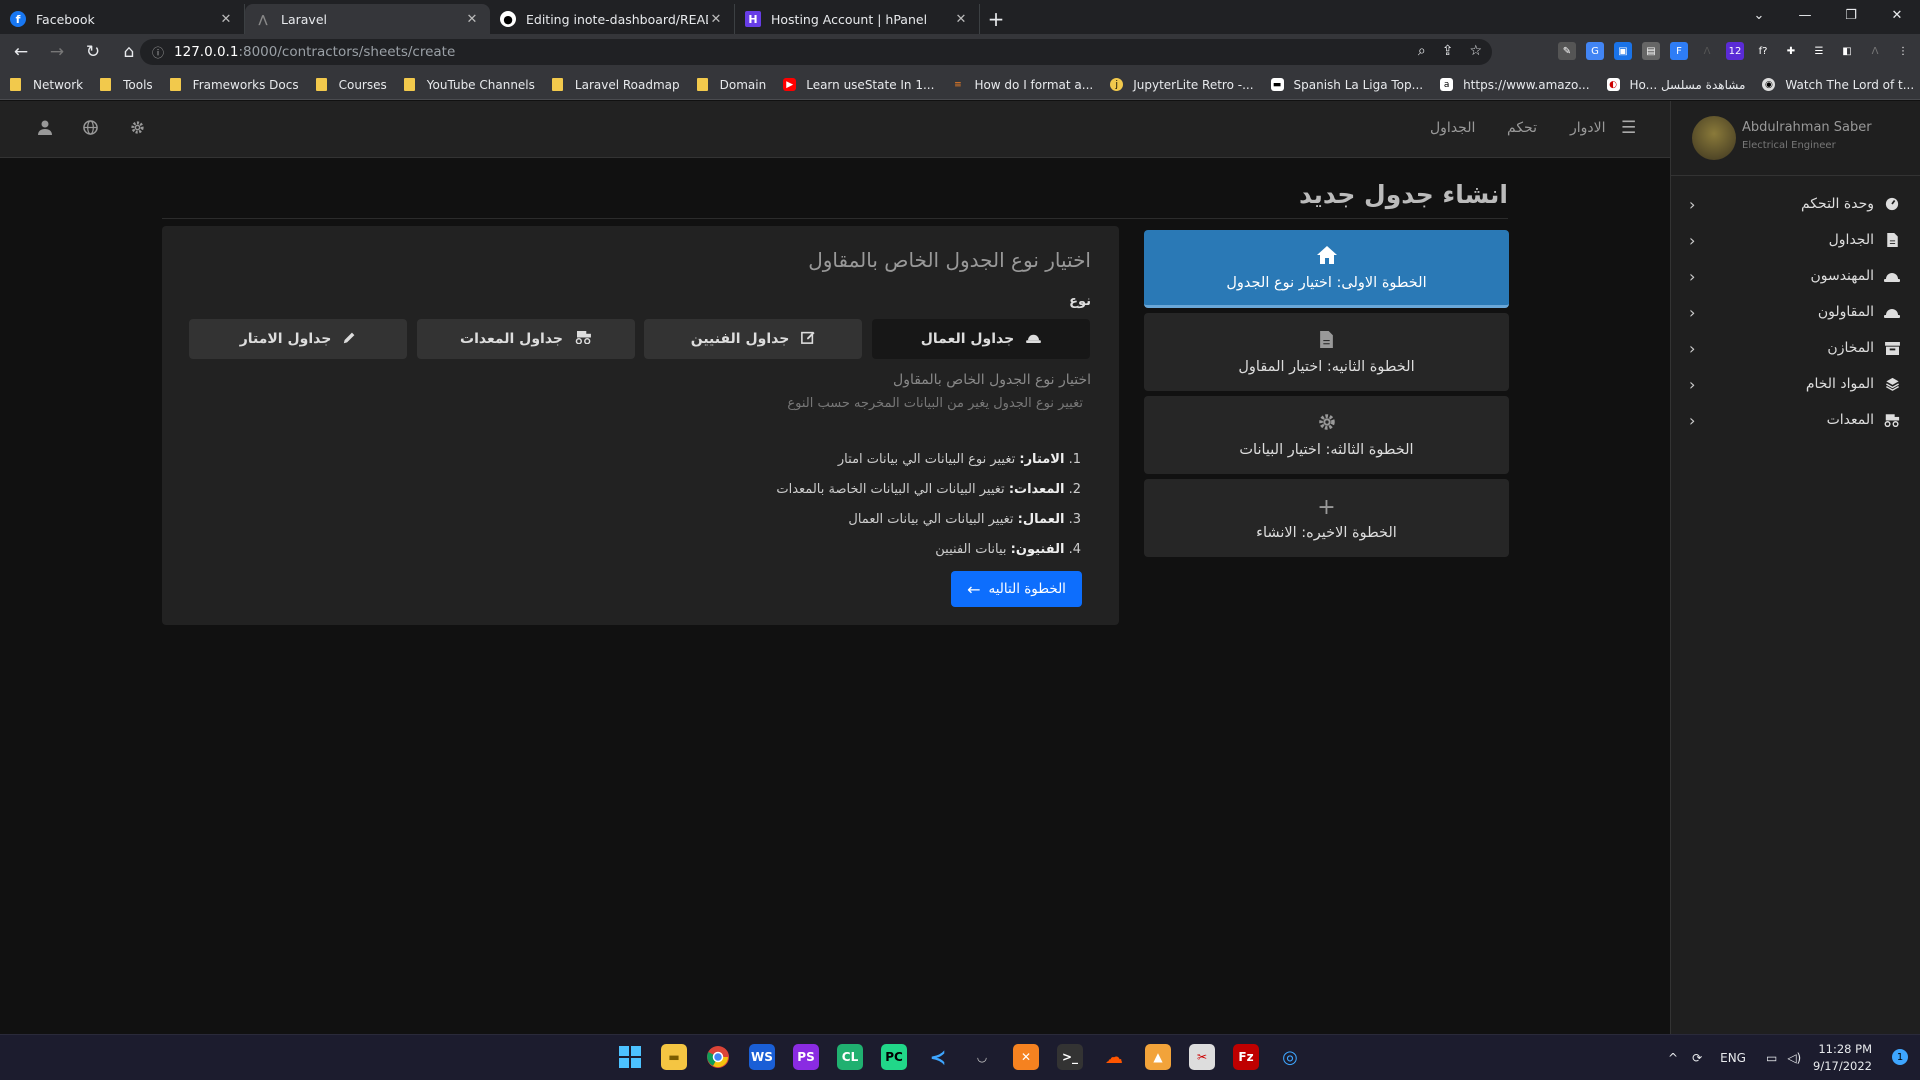  I want to click on webstorm-icon: WS, so click(762, 1057).